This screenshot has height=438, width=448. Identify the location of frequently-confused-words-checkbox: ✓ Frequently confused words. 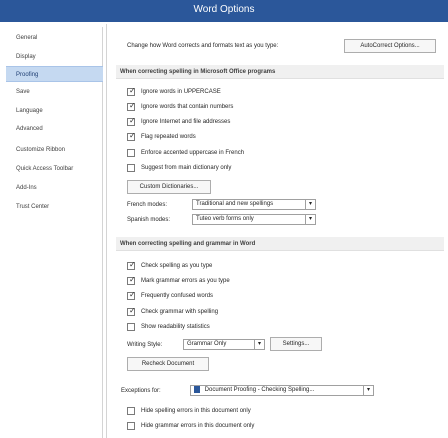
(170, 295).